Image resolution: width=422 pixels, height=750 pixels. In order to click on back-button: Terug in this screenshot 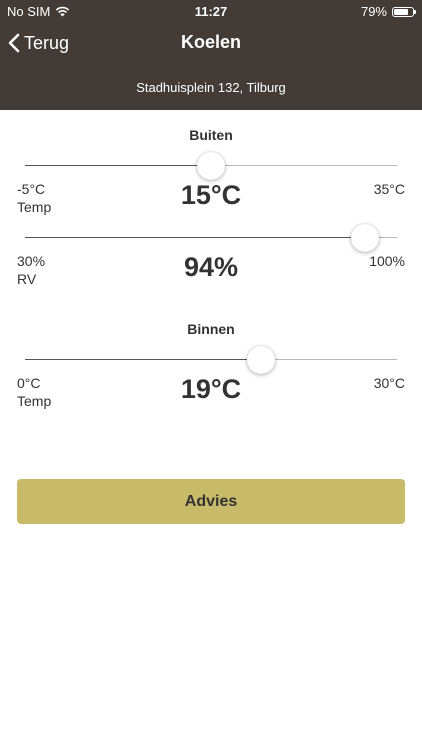, I will do `click(38, 43)`.